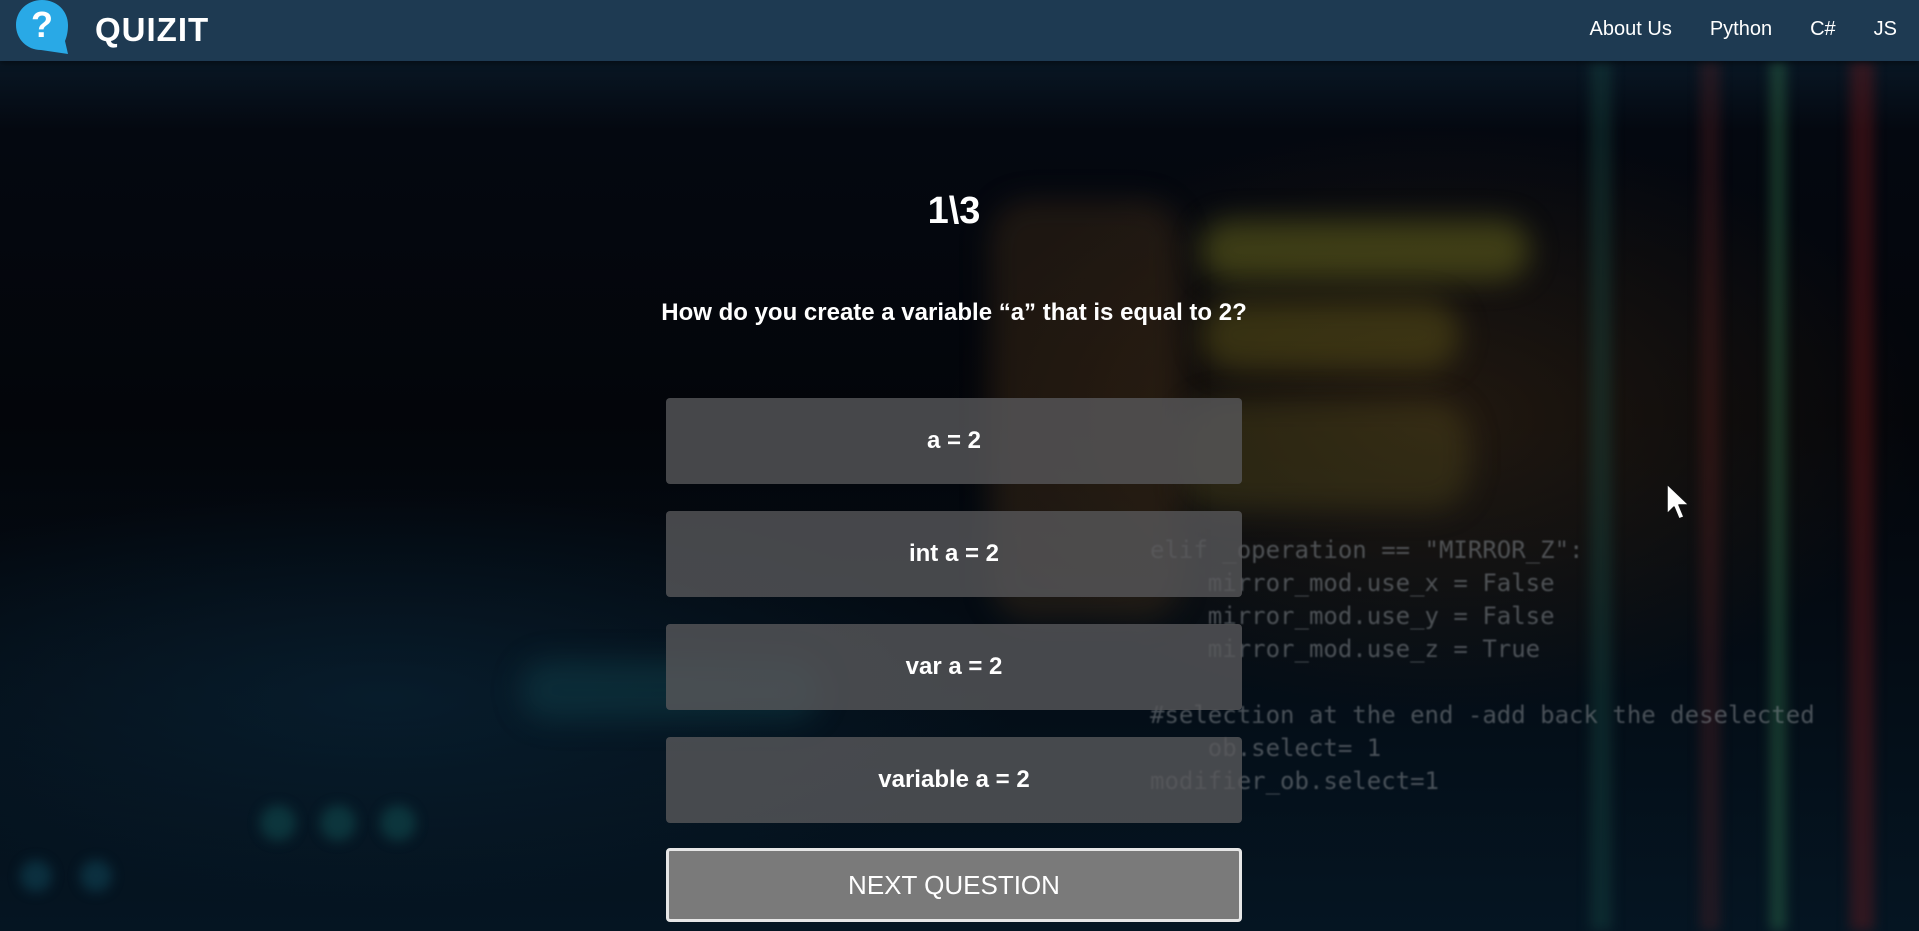 This screenshot has height=931, width=1919. What do you see at coordinates (1678, 501) in the screenshot?
I see `mouse-cursor-icon` at bounding box center [1678, 501].